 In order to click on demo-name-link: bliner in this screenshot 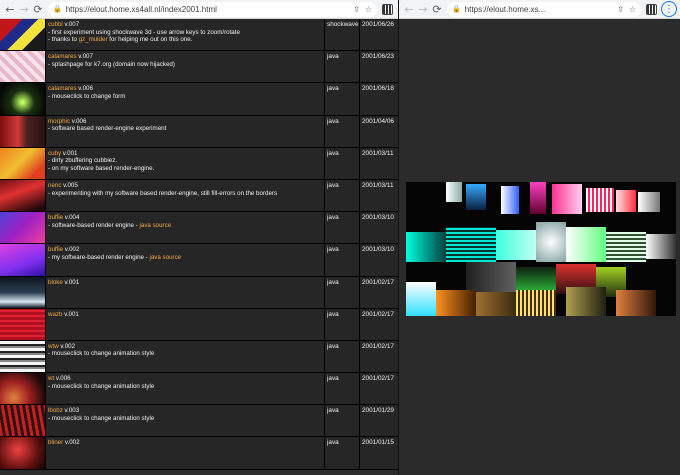, I will do `click(55, 442)`.